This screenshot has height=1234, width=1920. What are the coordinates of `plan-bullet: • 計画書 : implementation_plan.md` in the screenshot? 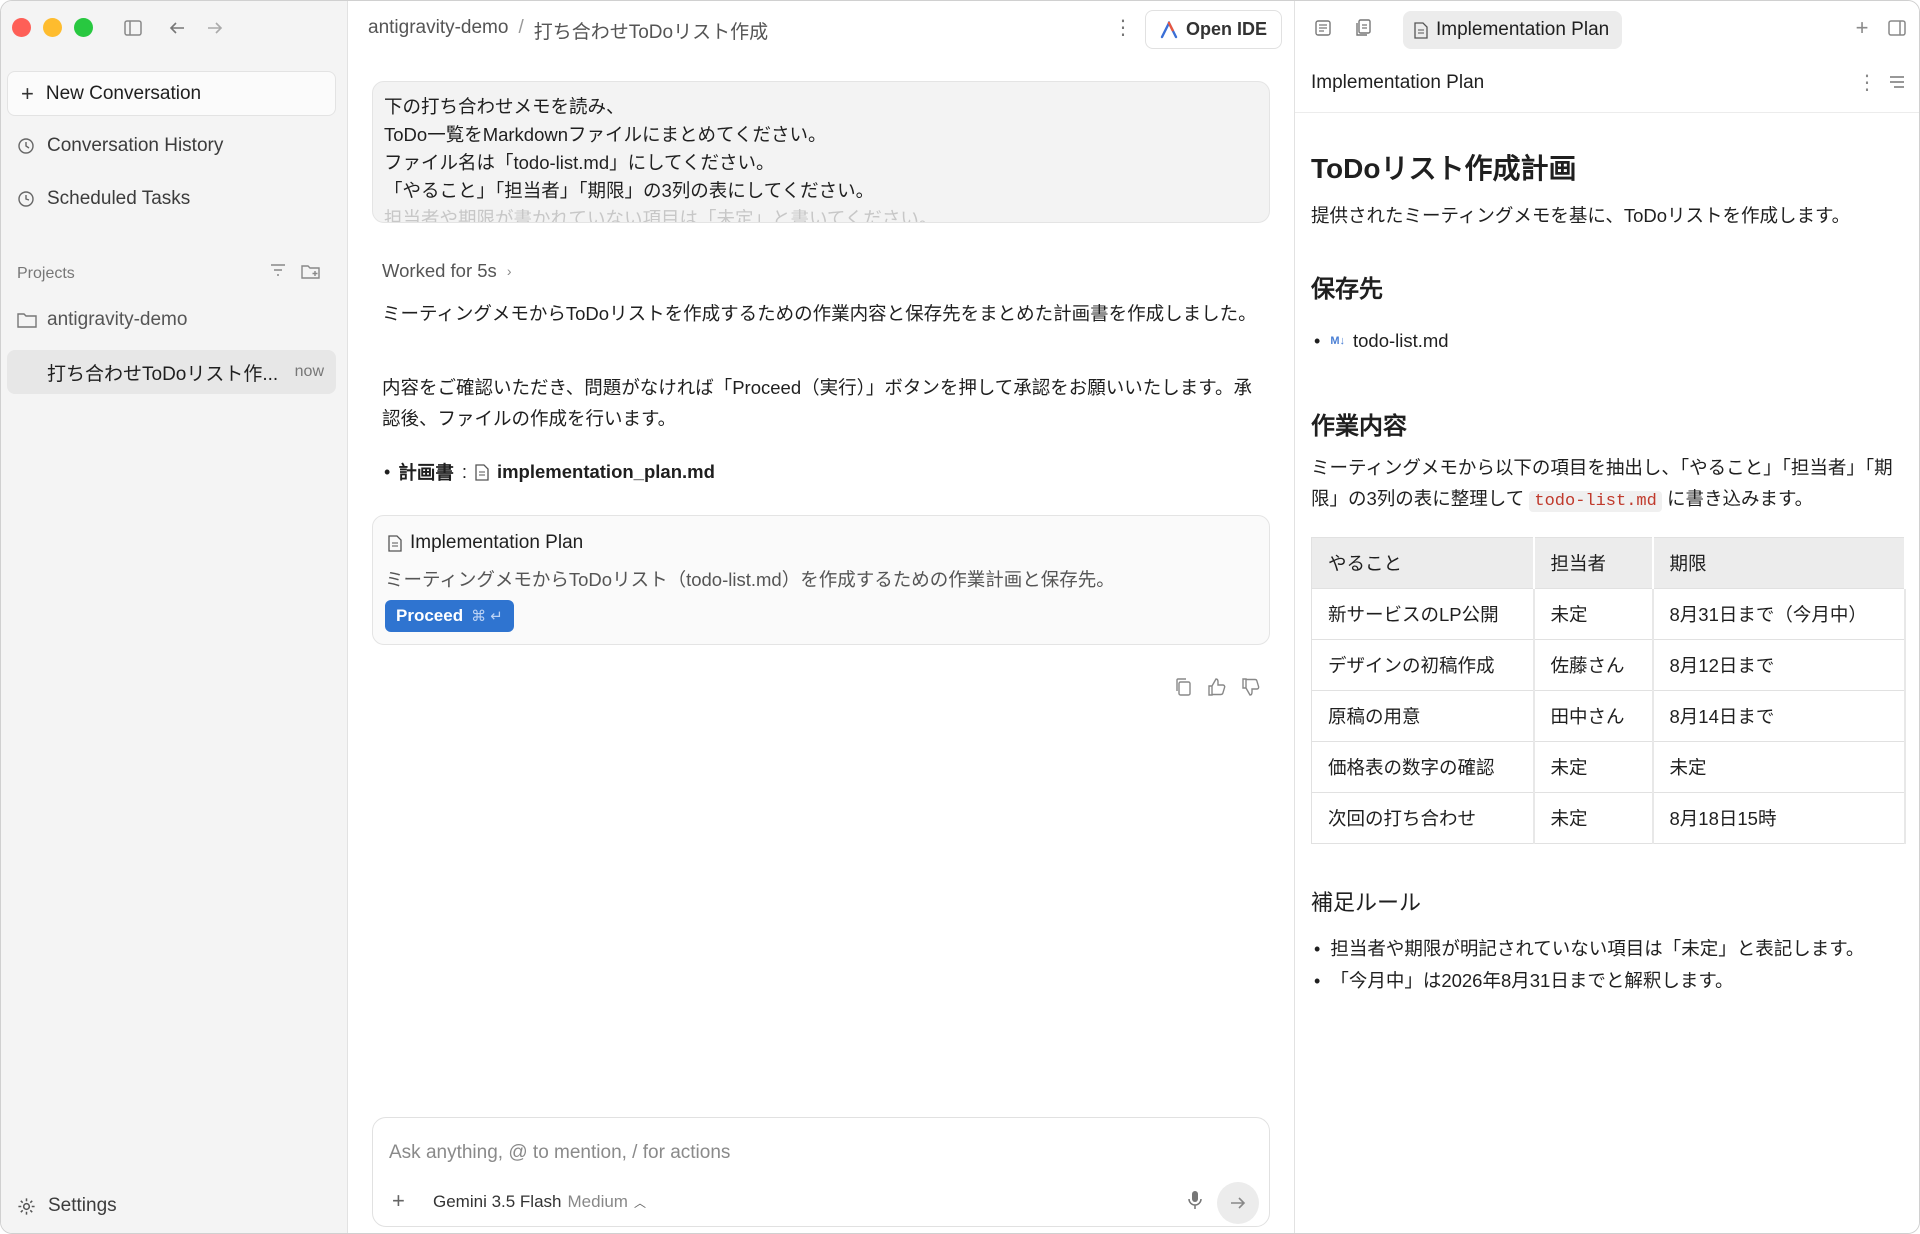 It's located at (549, 472).